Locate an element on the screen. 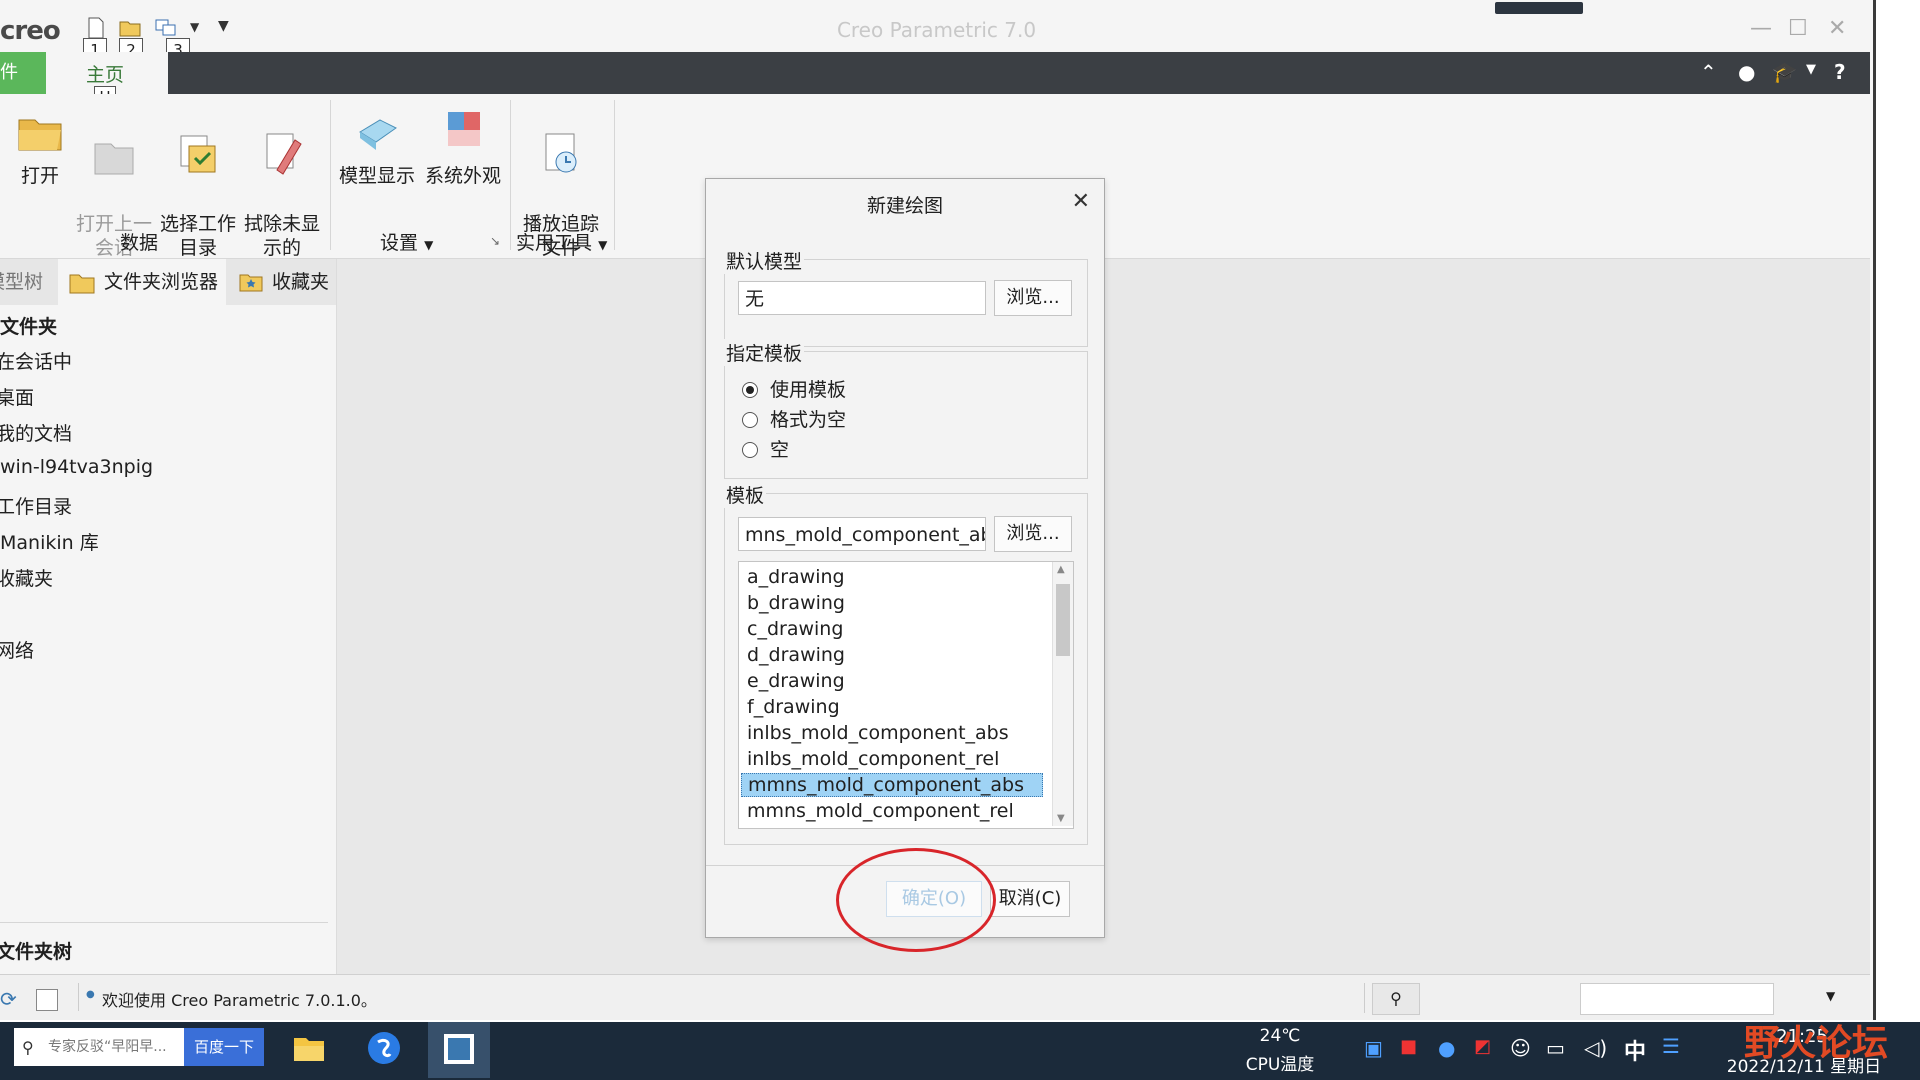 The height and width of the screenshot is (1080, 1920). list-scrollbar: ▲ ▼ is located at coordinates (1062, 694).